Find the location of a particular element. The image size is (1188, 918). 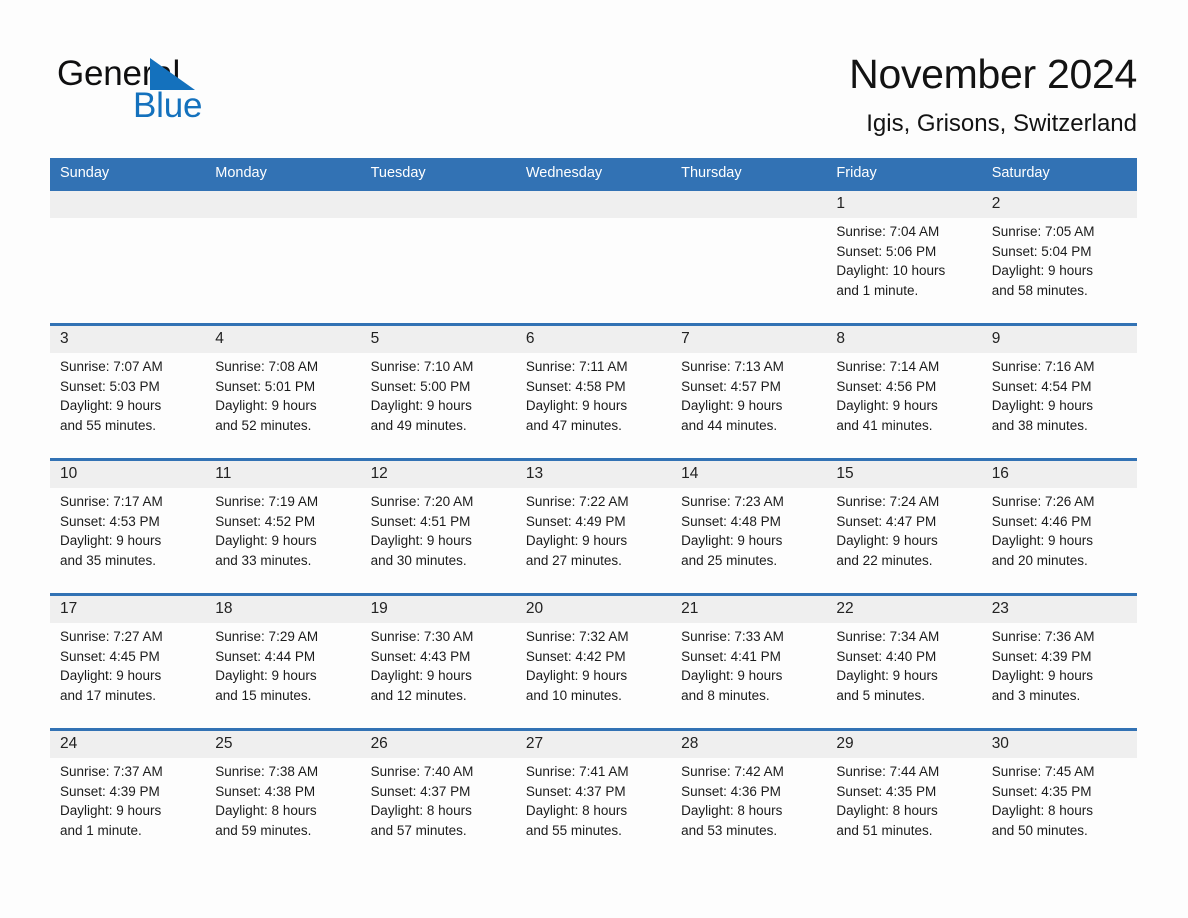

day-number: 21 is located at coordinates (690, 608).